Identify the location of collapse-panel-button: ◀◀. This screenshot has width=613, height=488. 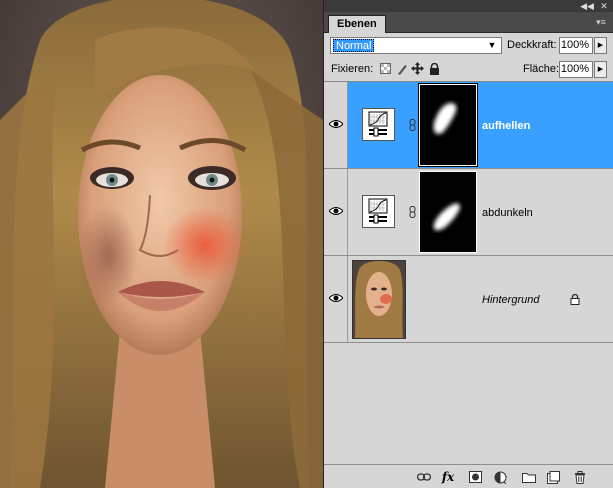
(587, 6).